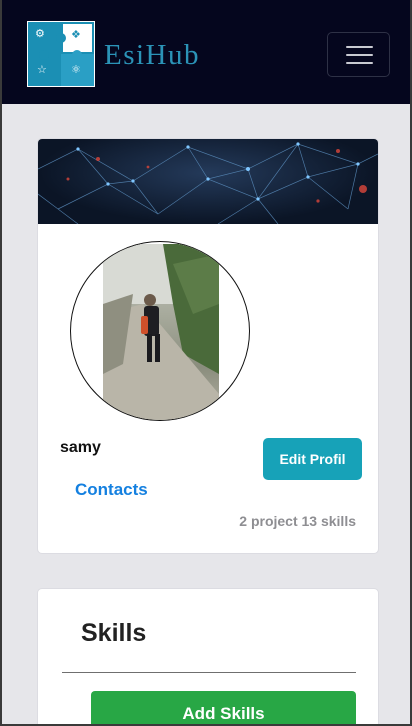  Describe the element at coordinates (206, 52) in the screenshot. I see `navbar: ⚙ ☆ ⚛ ❖ EsiHub` at that location.